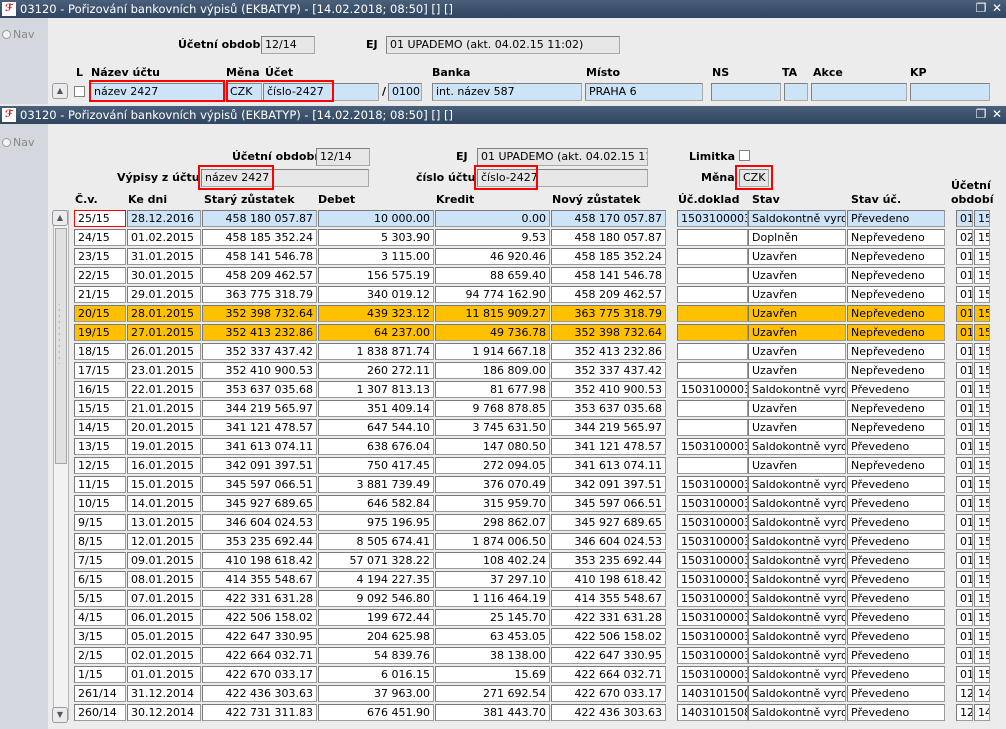 The width and height of the screenshot is (1006, 729). What do you see at coordinates (100, 674) in the screenshot?
I see `cell-cv: 1/15` at bounding box center [100, 674].